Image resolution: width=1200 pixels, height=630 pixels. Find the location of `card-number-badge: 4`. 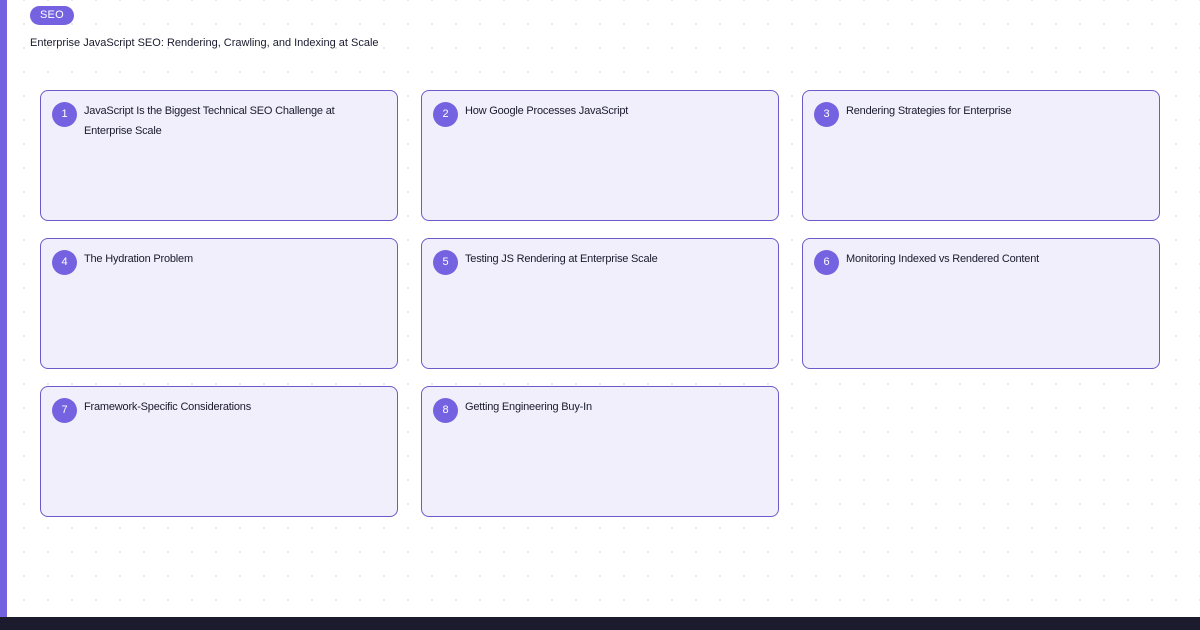

card-number-badge: 4 is located at coordinates (64, 262).